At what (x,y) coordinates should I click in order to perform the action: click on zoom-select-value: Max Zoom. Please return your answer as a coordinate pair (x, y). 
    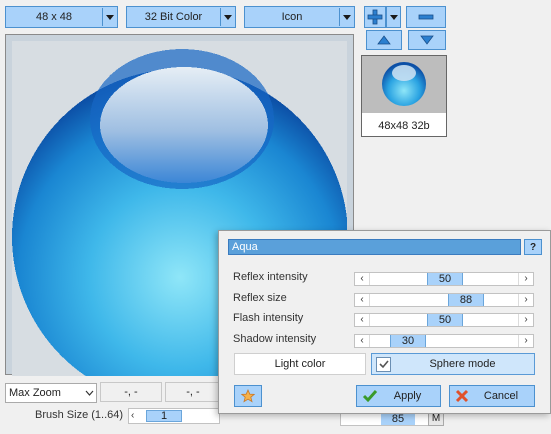
    Looking at the image, I should click on (35, 393).